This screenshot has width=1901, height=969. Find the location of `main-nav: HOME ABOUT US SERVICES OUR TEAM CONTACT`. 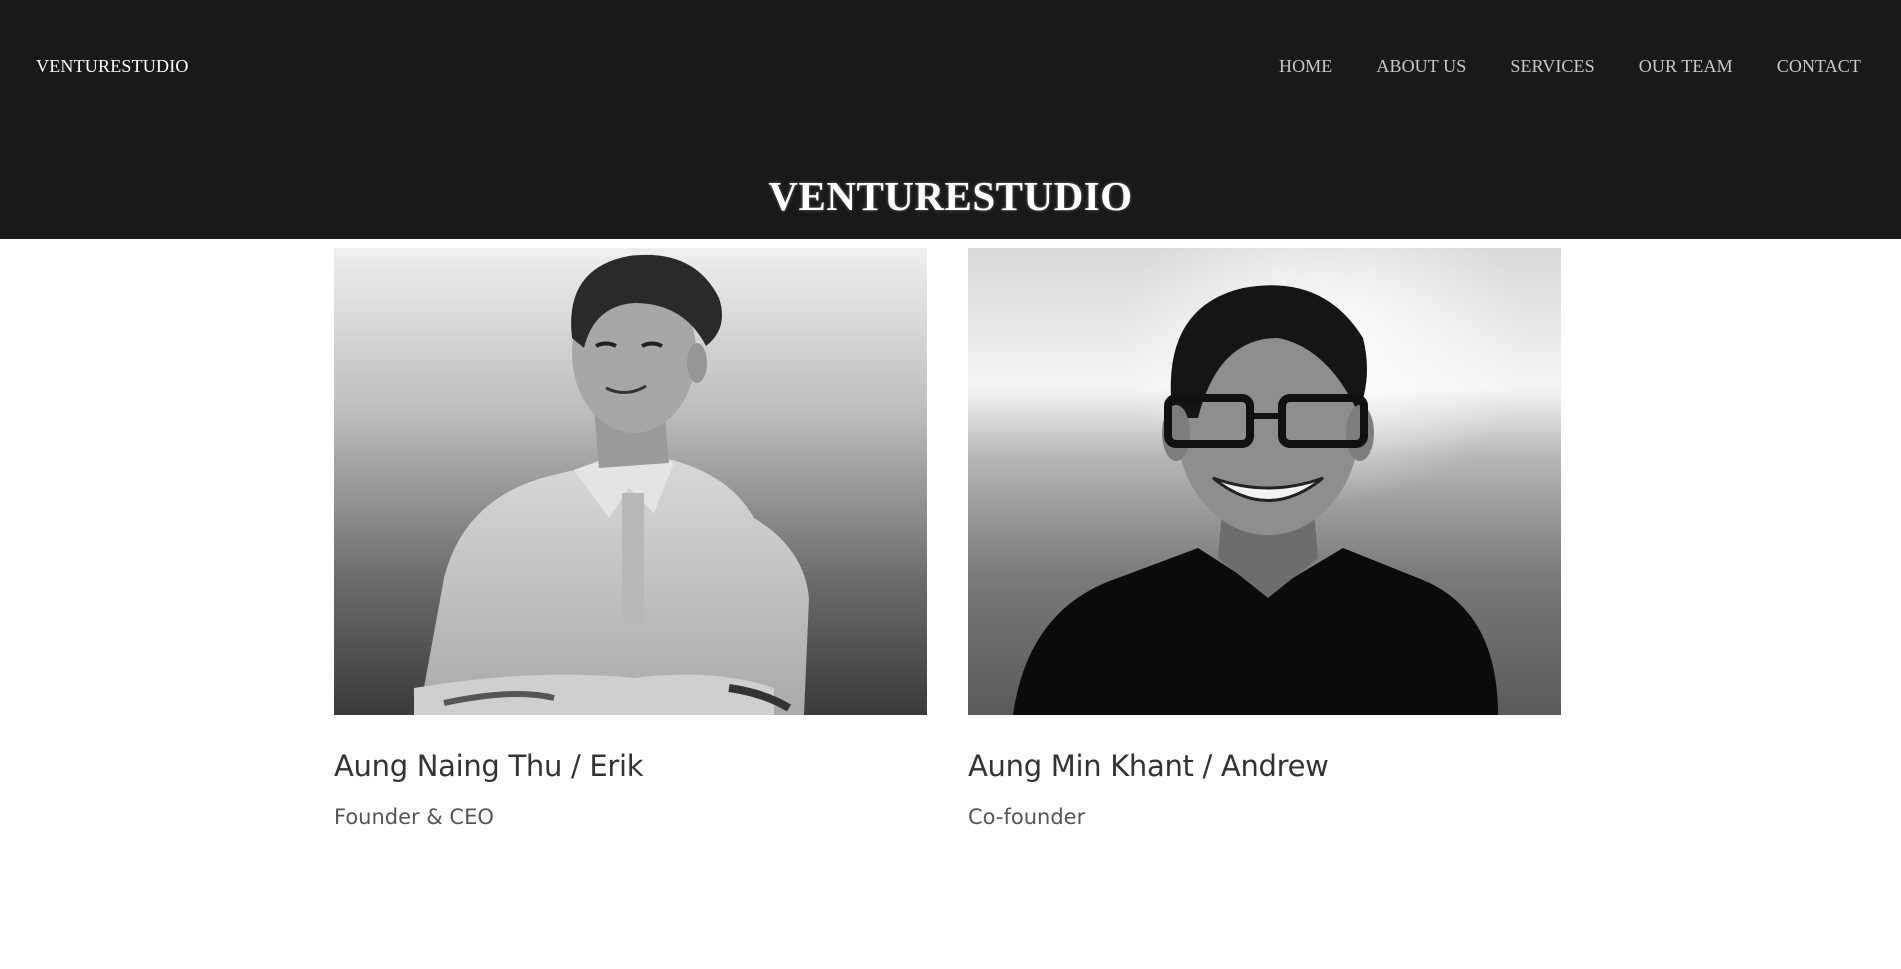

main-nav: HOME ABOUT US SERVICES OUR TEAM CONTACT is located at coordinates (1570, 66).